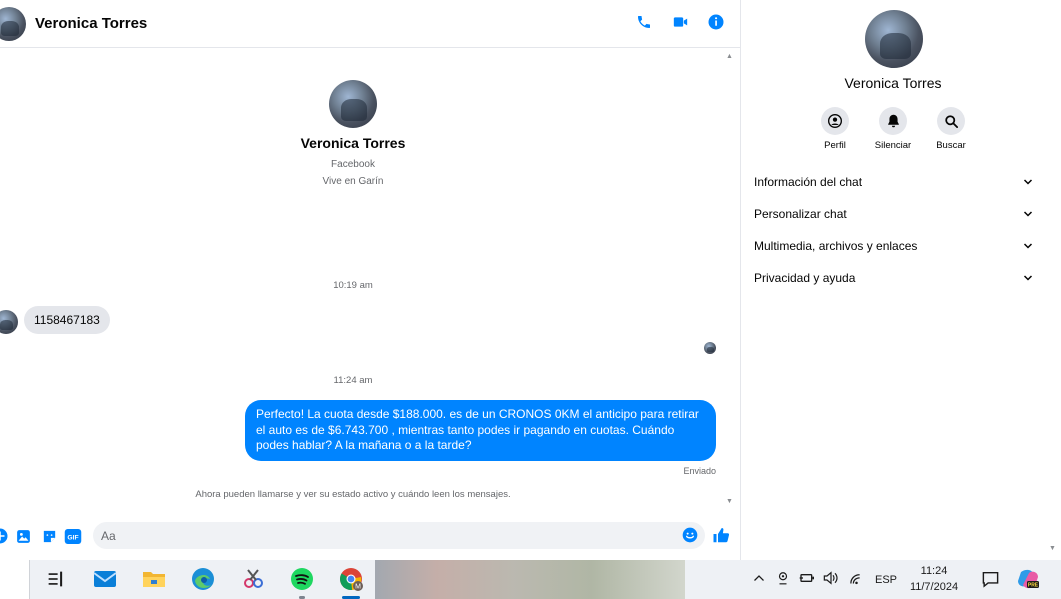 The image size is (1061, 599). I want to click on chrome-browser-icon: M, so click(351, 579).